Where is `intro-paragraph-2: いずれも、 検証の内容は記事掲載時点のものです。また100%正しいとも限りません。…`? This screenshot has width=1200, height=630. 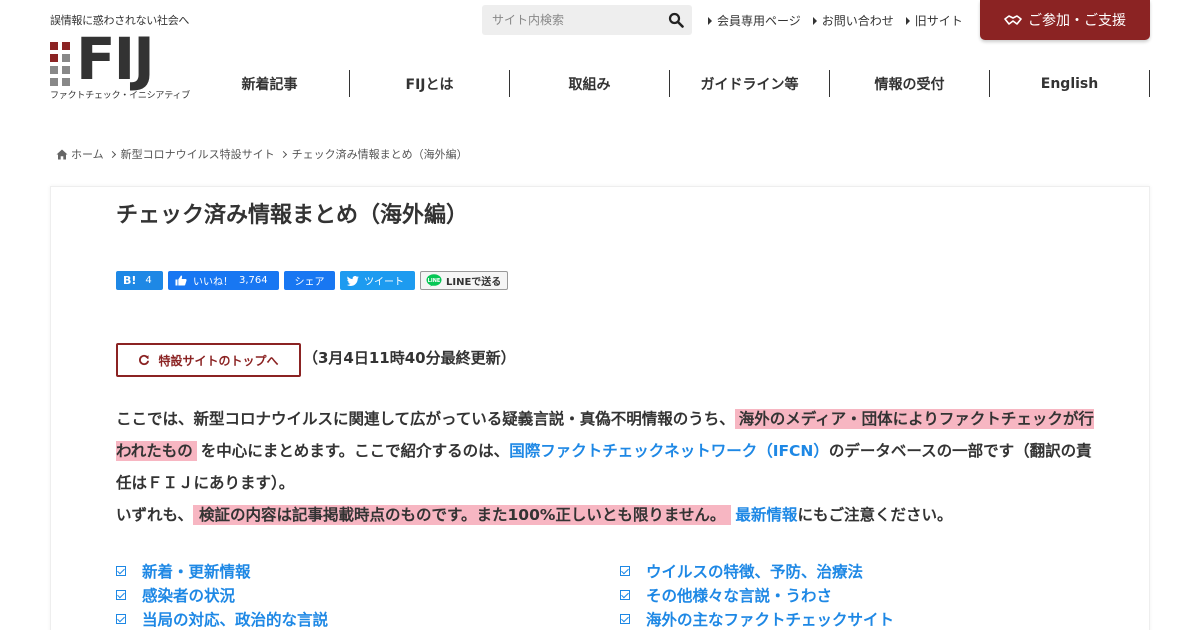 intro-paragraph-2: いずれも、 検証の内容は記事掲載時点のものです。また100%正しいとも限りません。… is located at coordinates (534, 515).